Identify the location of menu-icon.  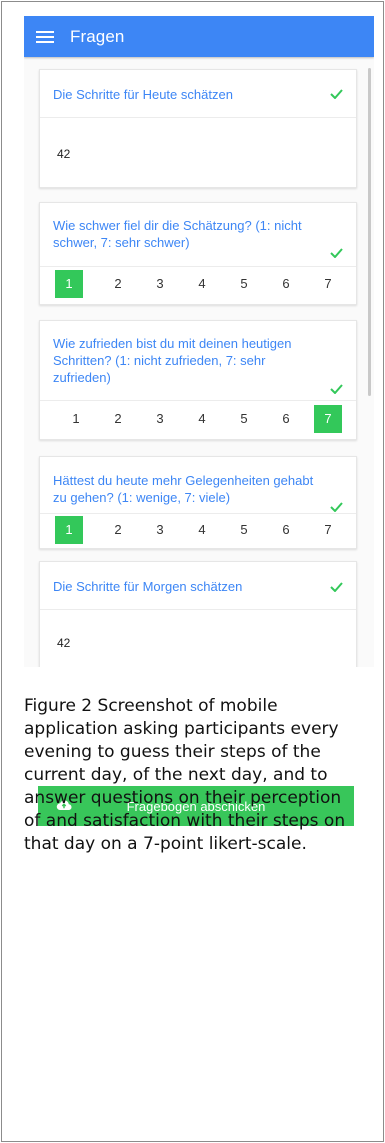
(45, 37).